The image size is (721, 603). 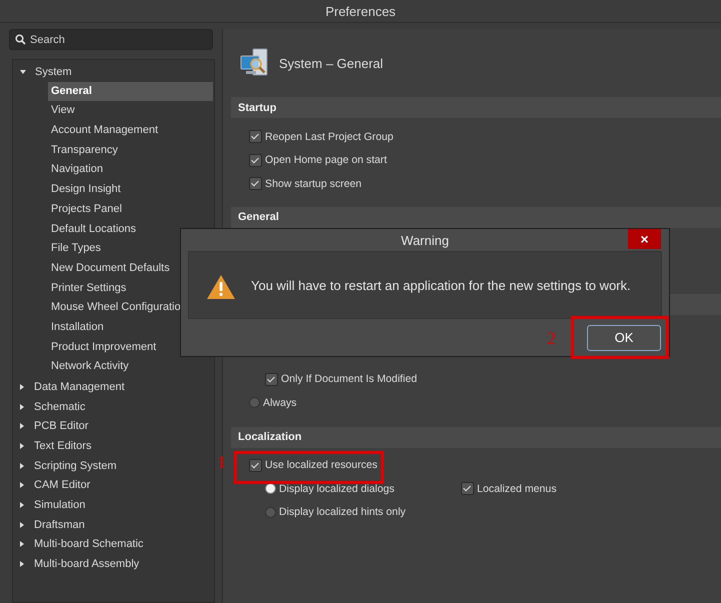 What do you see at coordinates (257, 108) in the screenshot?
I see `section-title: Startup` at bounding box center [257, 108].